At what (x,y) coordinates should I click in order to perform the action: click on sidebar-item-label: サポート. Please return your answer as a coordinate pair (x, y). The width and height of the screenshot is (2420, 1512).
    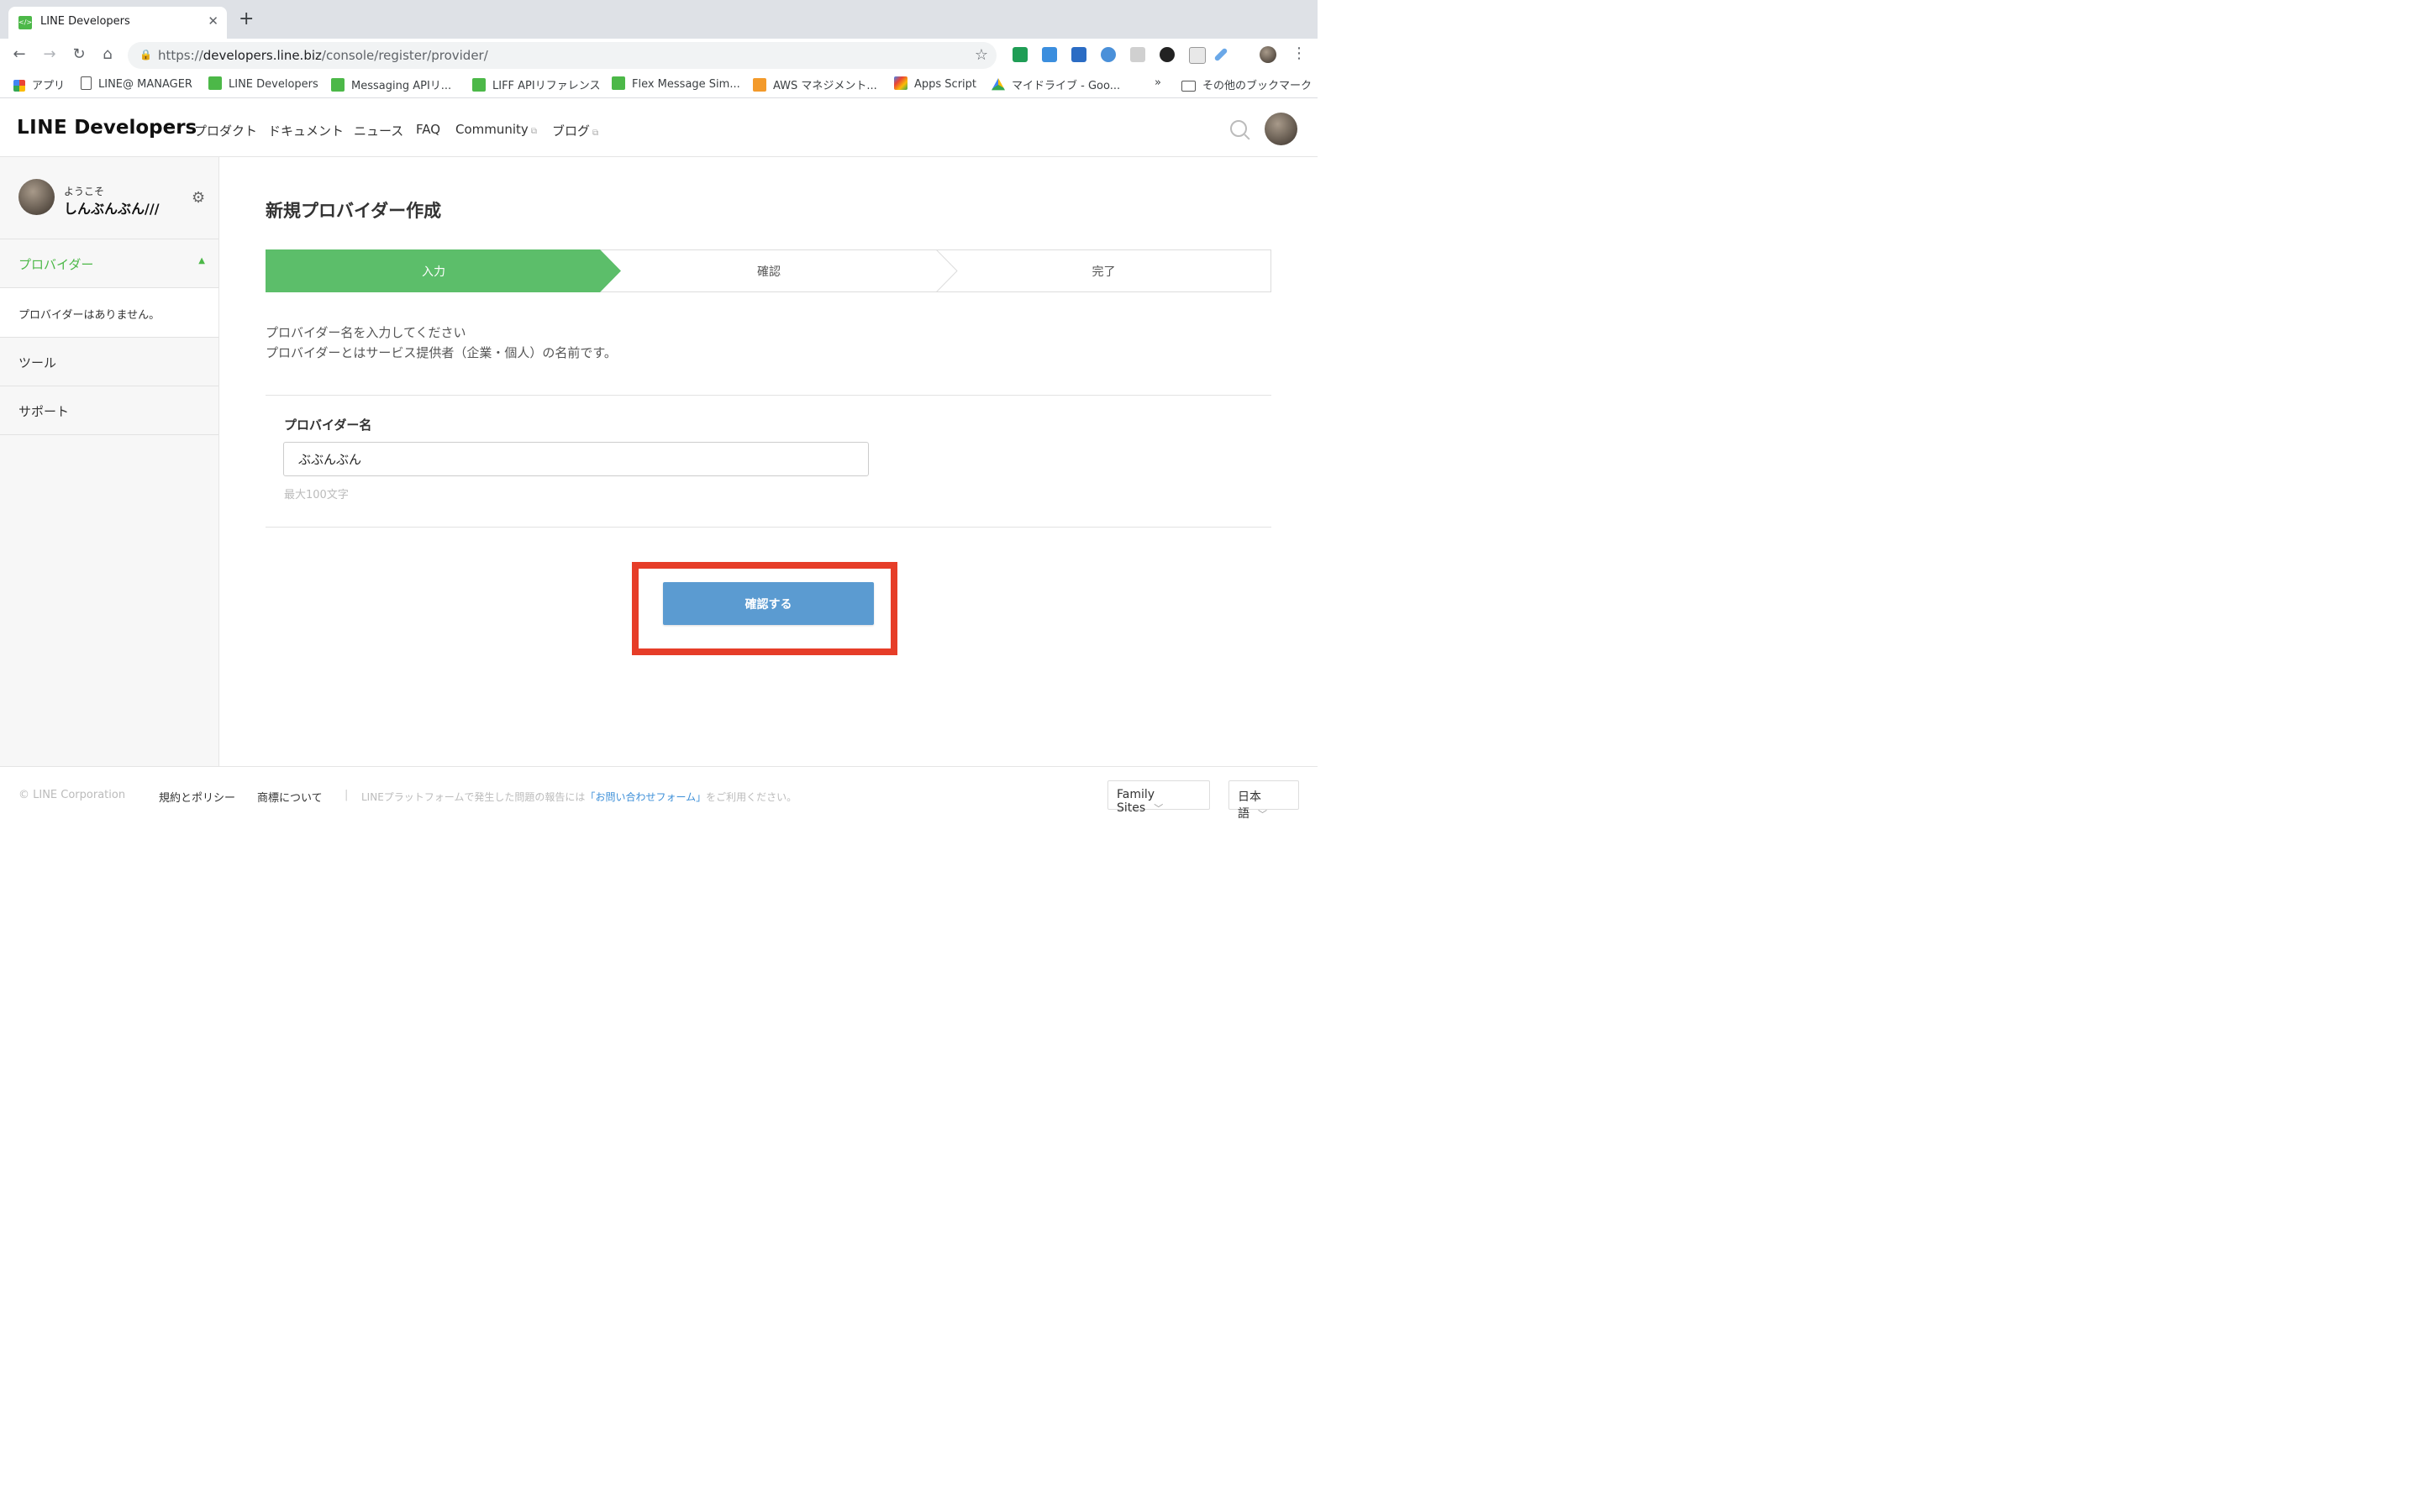
    Looking at the image, I should click on (44, 411).